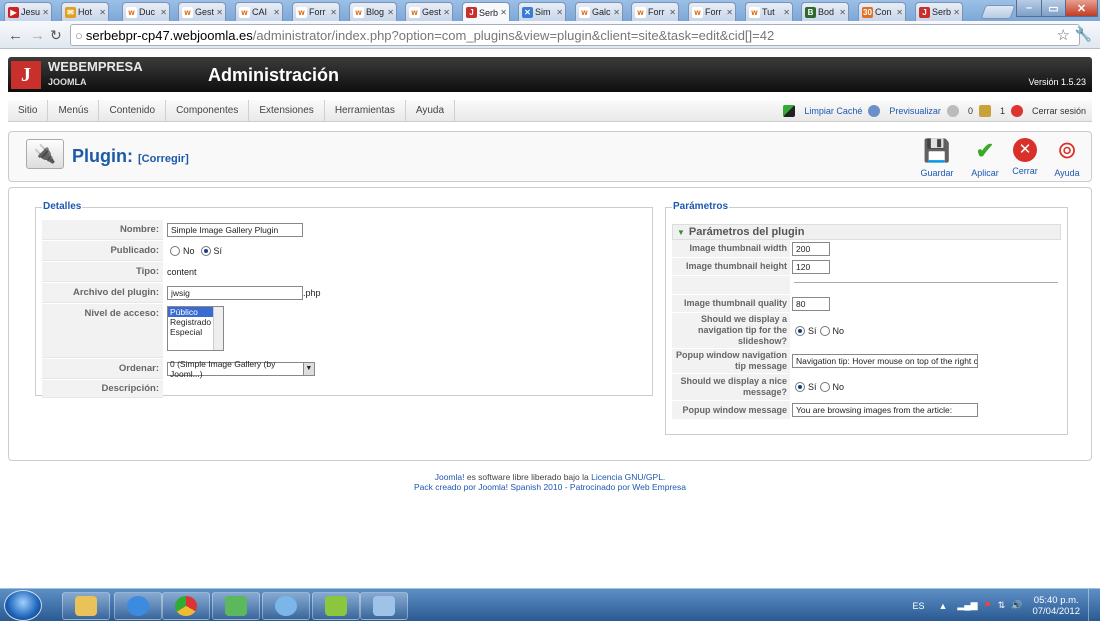 Image resolution: width=1100 pixels, height=621 pixels. Describe the element at coordinates (1025, 157) in the screenshot. I see `close-button: ✕ Cerrar` at that location.